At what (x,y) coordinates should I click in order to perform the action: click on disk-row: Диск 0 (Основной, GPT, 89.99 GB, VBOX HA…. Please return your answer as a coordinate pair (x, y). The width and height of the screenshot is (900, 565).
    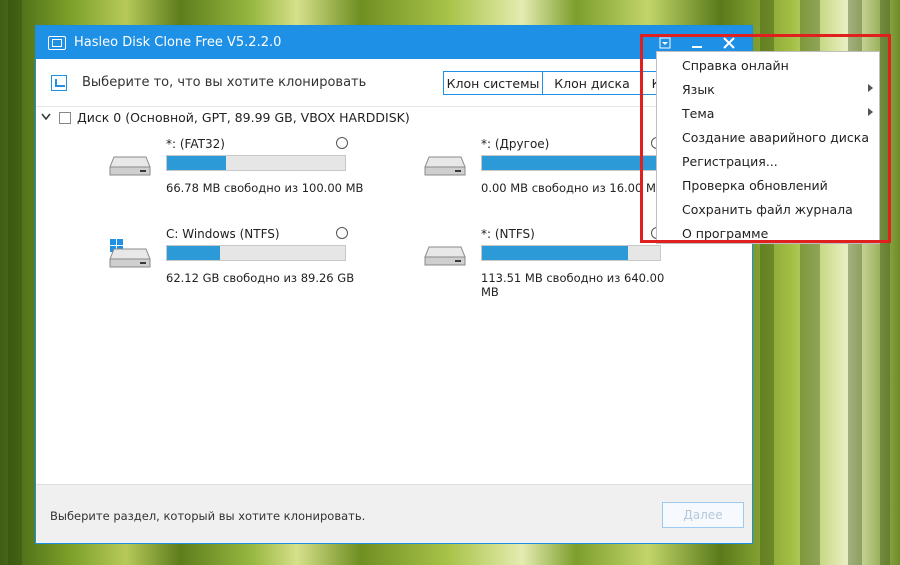
    Looking at the image, I should click on (225, 117).